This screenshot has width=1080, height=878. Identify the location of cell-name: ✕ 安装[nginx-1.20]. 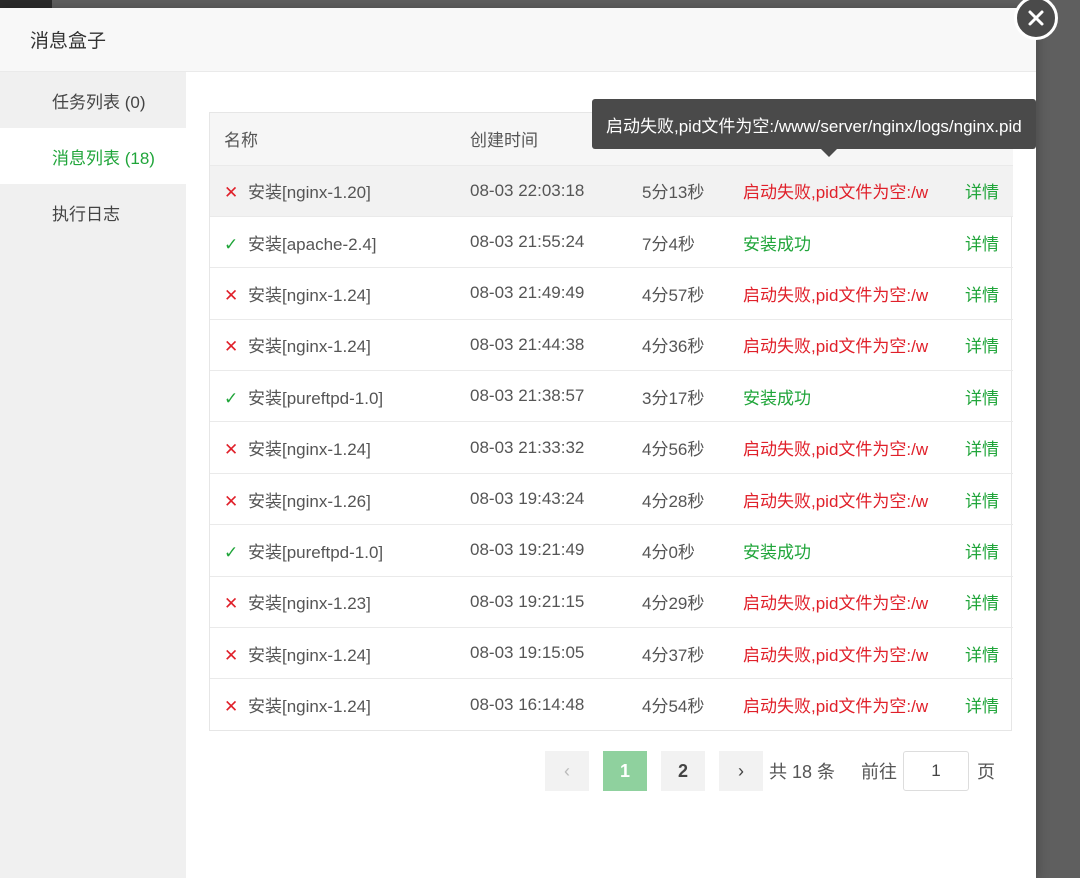
(333, 190).